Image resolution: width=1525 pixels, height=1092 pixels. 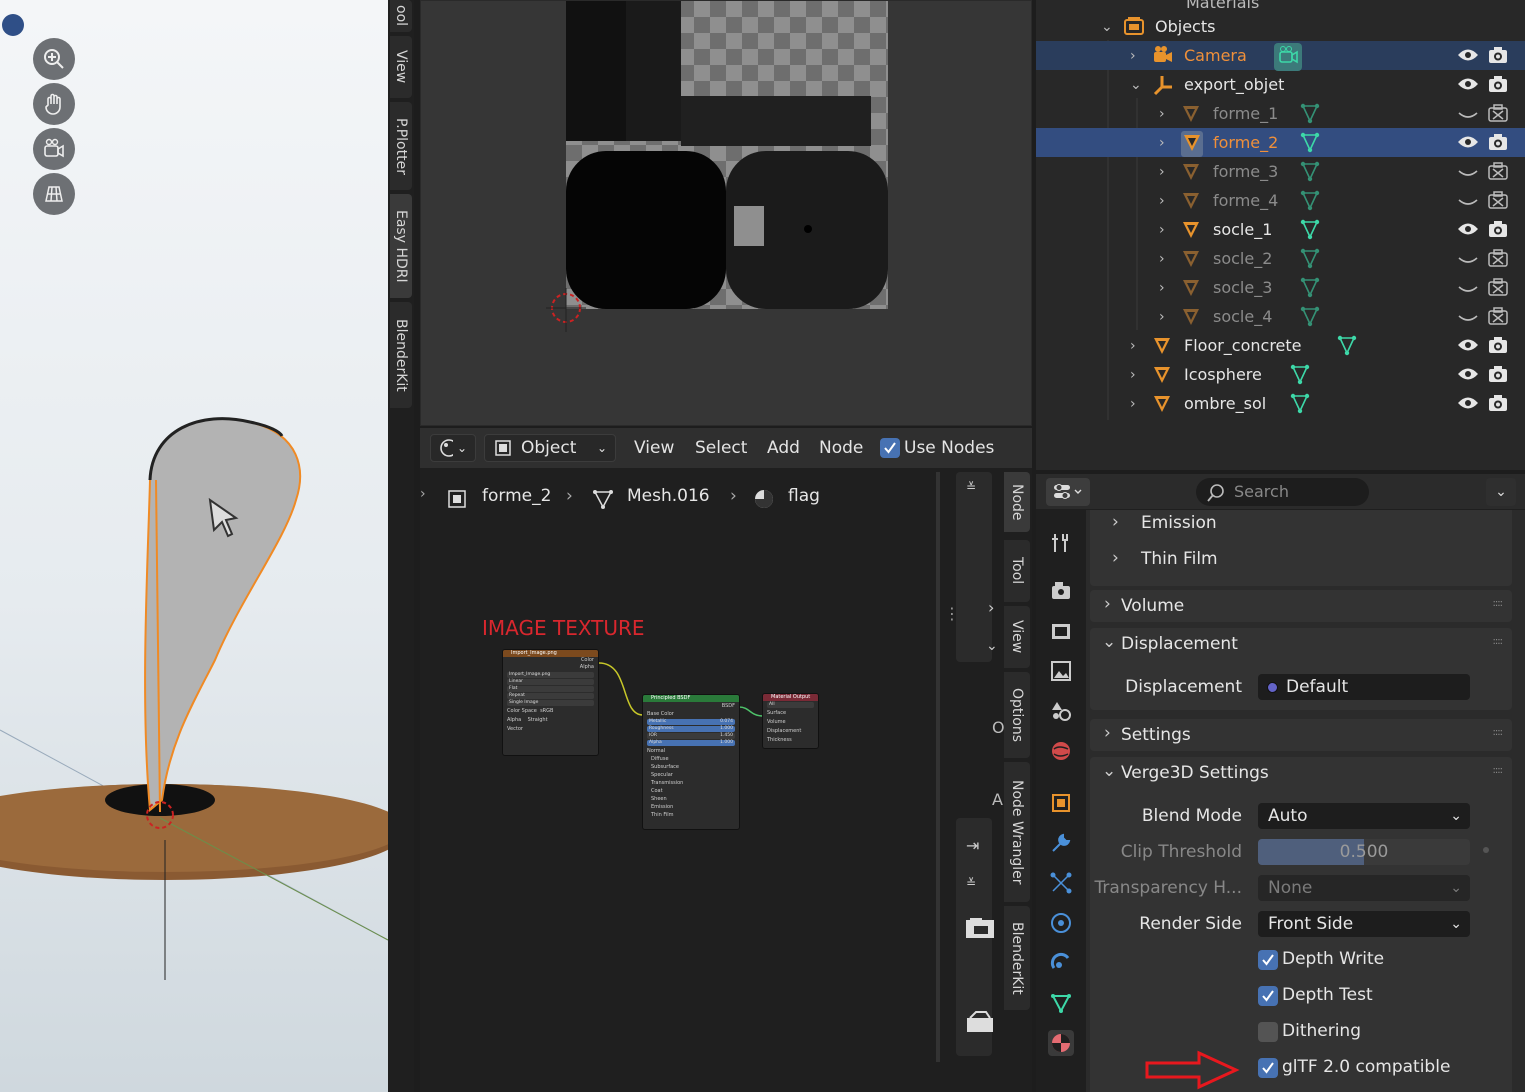 I want to click on viewport-gizmo-dot, so click(x=13, y=25).